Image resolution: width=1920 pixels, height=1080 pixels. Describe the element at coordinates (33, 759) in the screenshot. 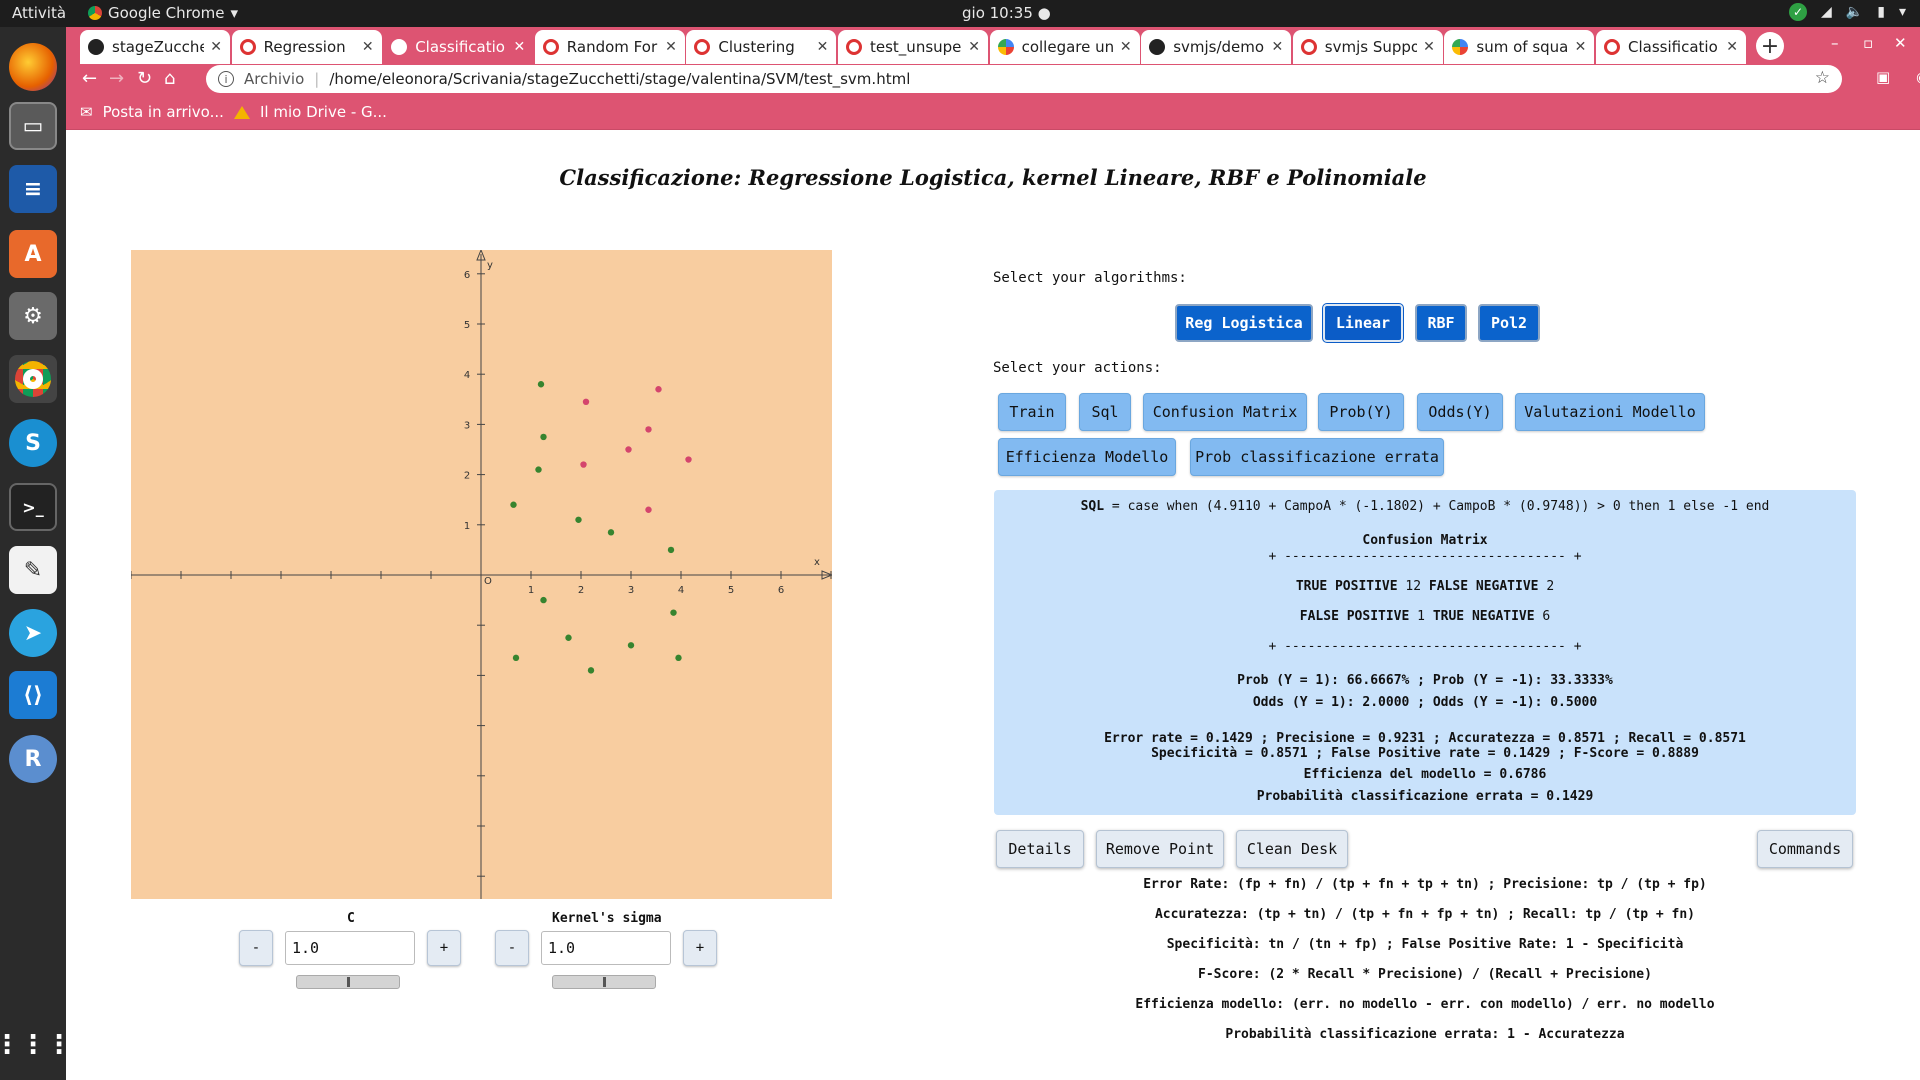

I see `r-icon: R` at that location.